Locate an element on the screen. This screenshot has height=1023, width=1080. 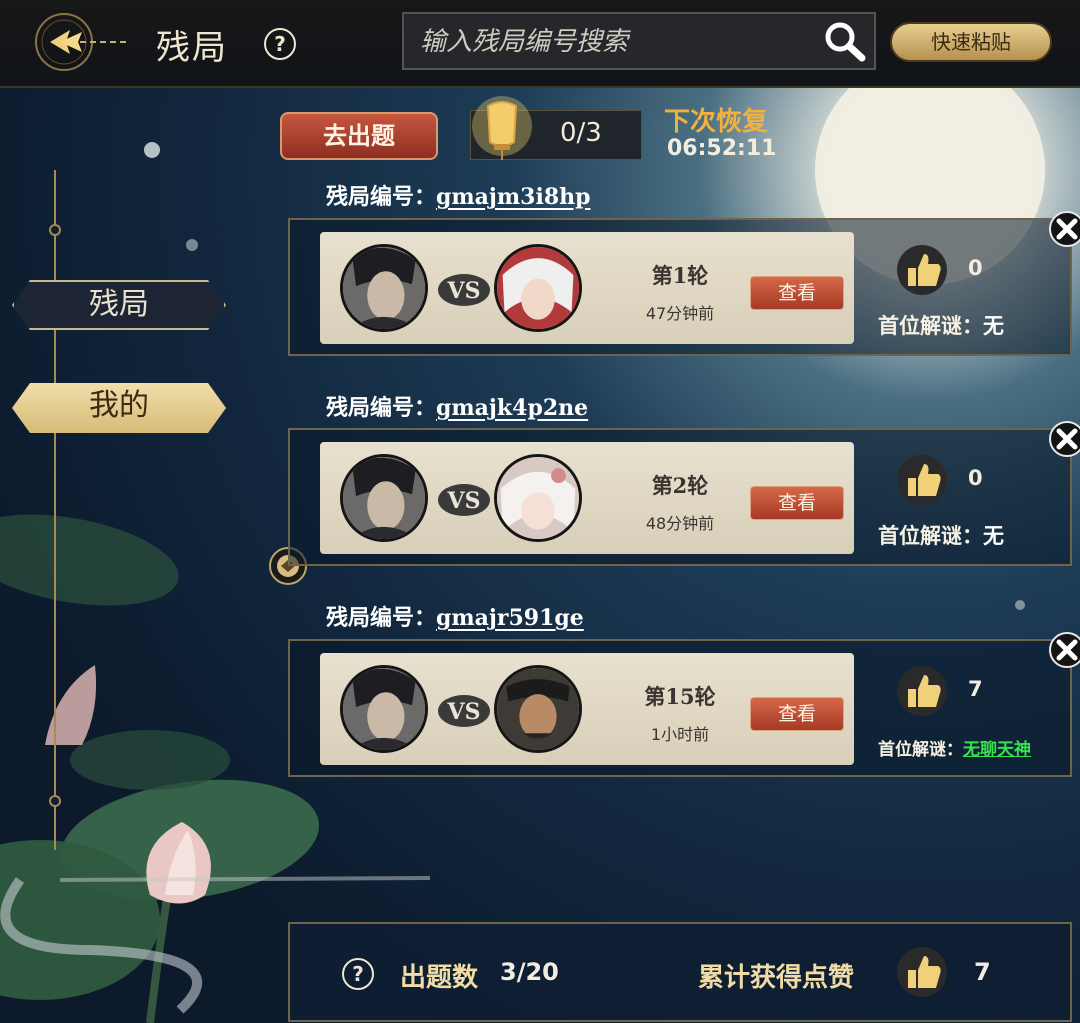
attempts-count: 0/3 is located at coordinates (581, 133).